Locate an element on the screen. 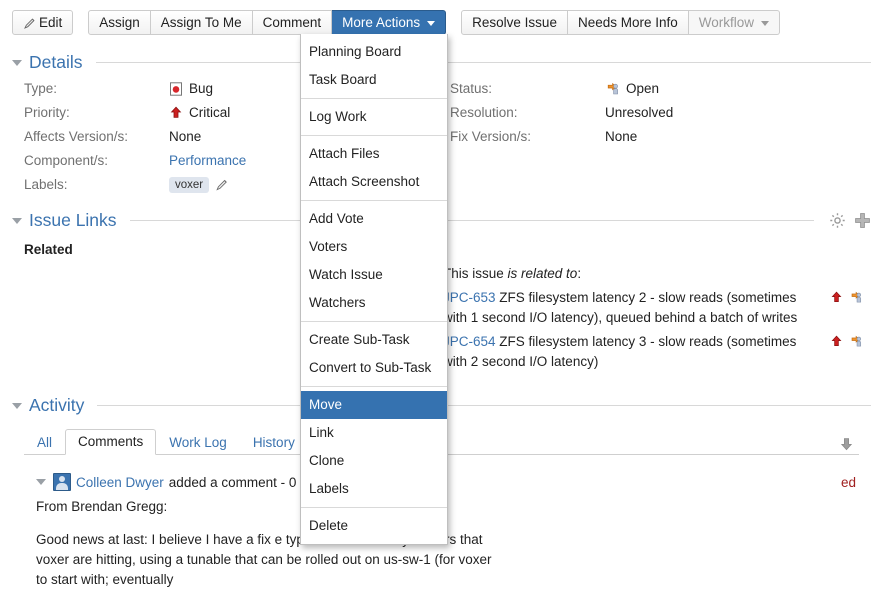  workflow-button-label: Workflow is located at coordinates (726, 22).